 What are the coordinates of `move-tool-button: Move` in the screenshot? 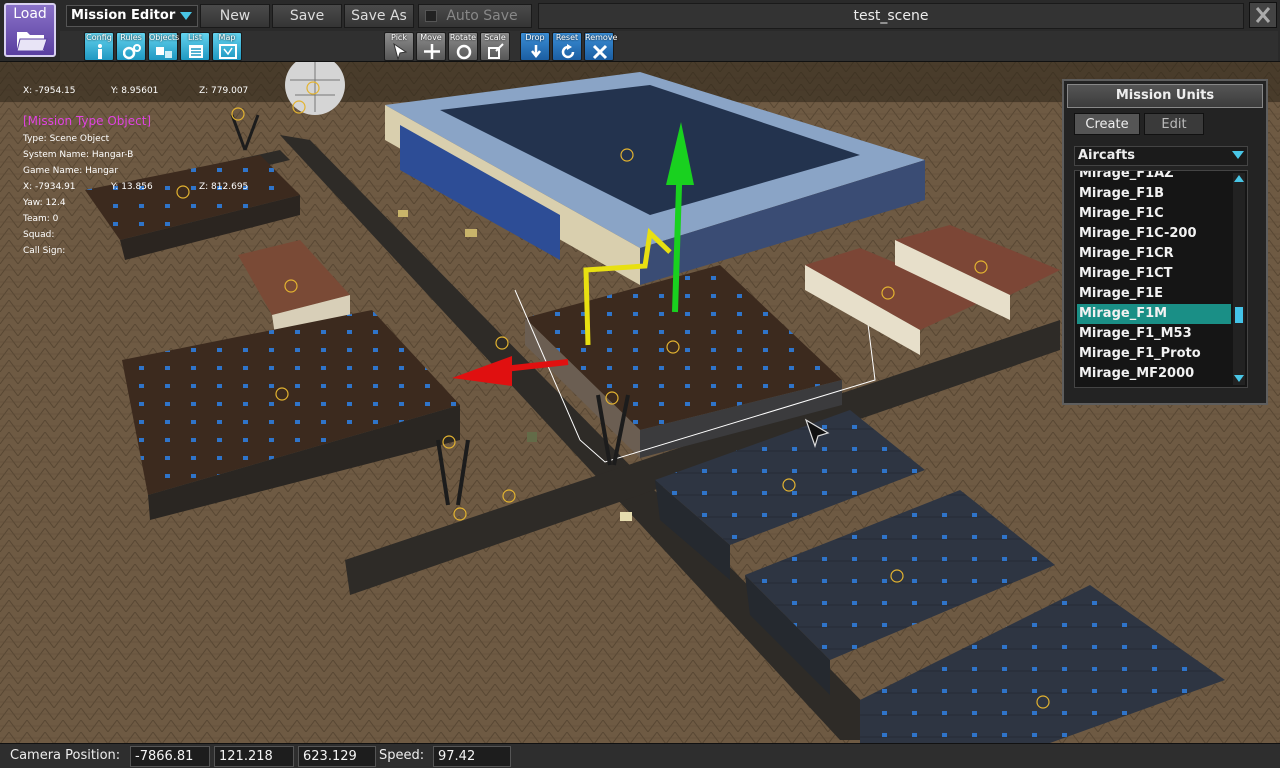 It's located at (431, 46).